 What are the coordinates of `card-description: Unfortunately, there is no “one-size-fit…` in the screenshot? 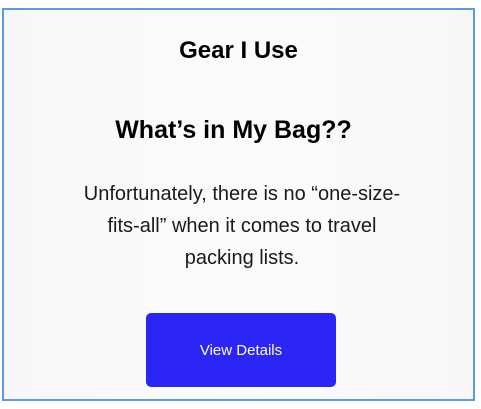 It's located at (242, 226).